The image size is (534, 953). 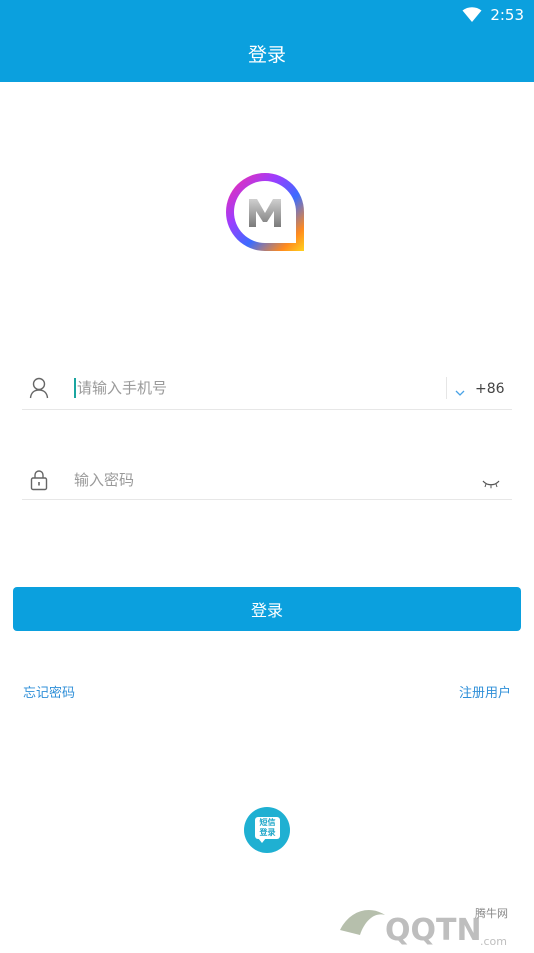 What do you see at coordinates (267, 41) in the screenshot?
I see `app-bar: 2:53 登录` at bounding box center [267, 41].